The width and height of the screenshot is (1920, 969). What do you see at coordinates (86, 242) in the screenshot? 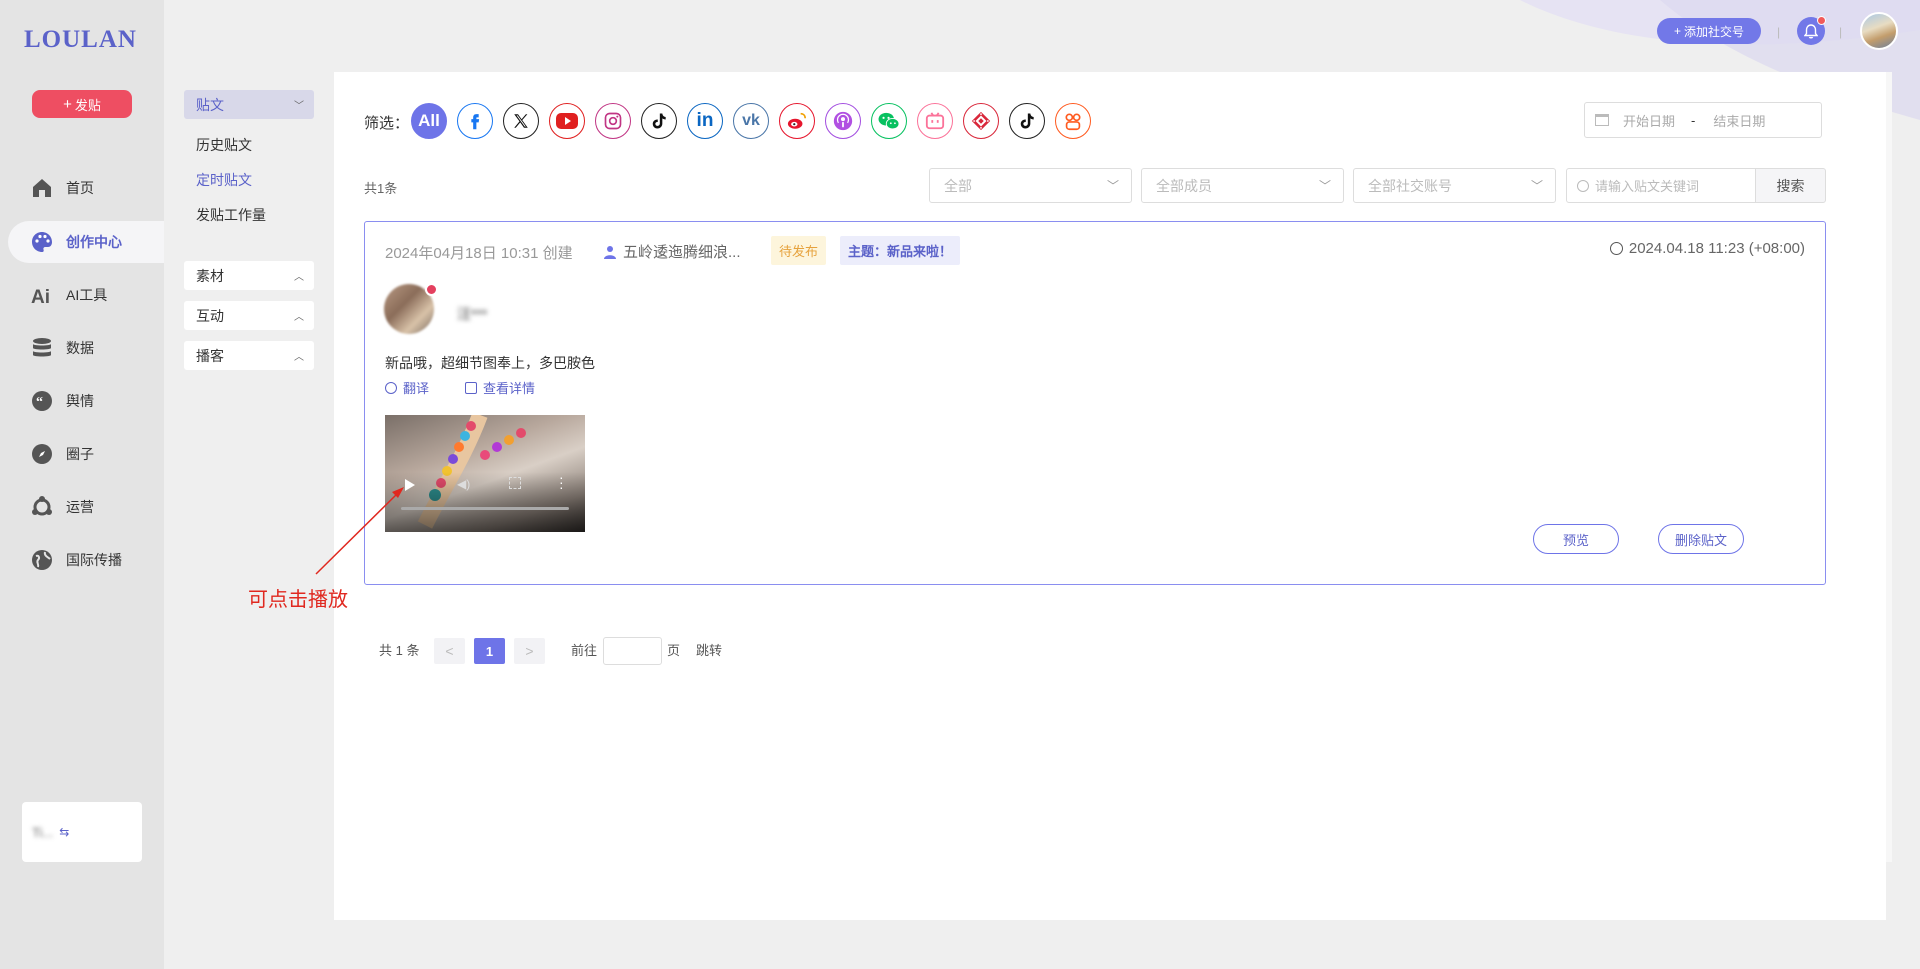
I see `nav-item-creation-center: 创作中心` at bounding box center [86, 242].